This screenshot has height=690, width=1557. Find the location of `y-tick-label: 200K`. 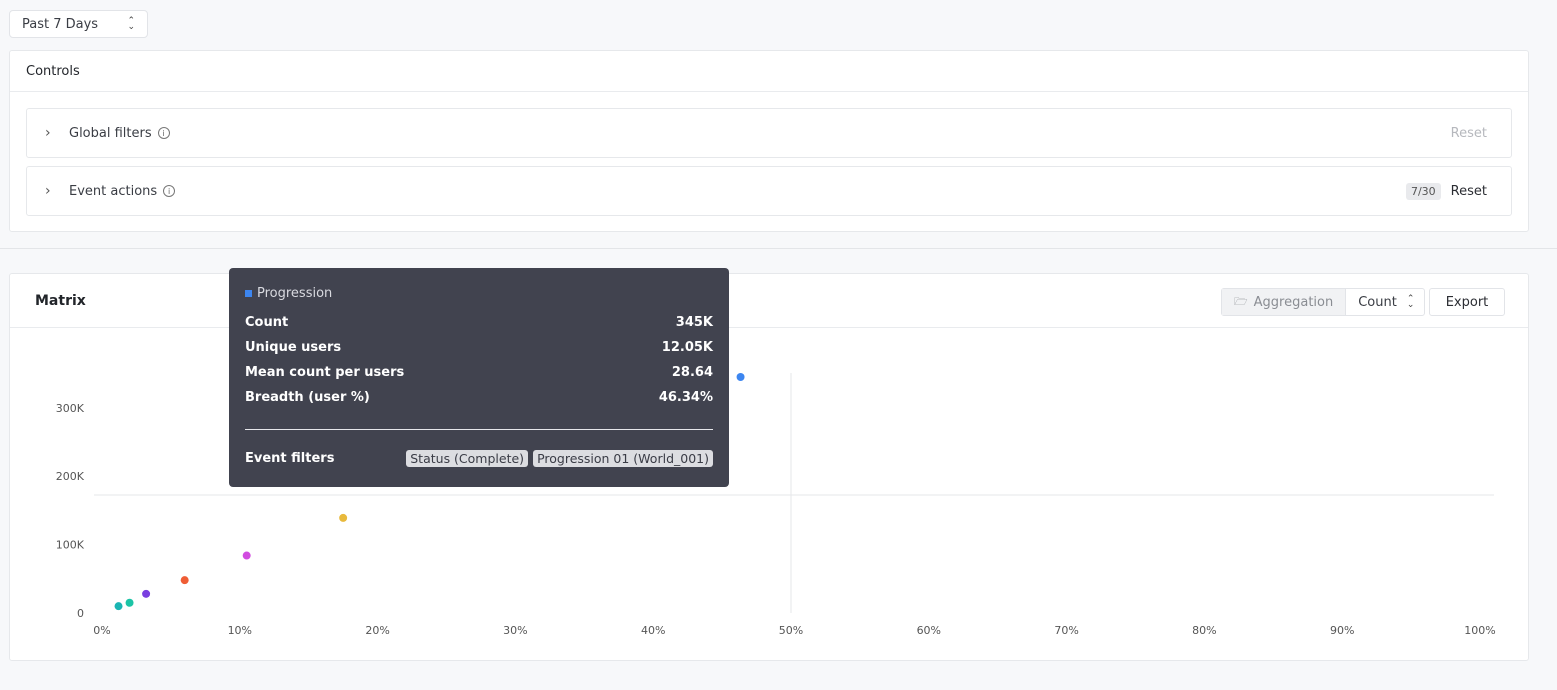

y-tick-label: 200K is located at coordinates (70, 476).